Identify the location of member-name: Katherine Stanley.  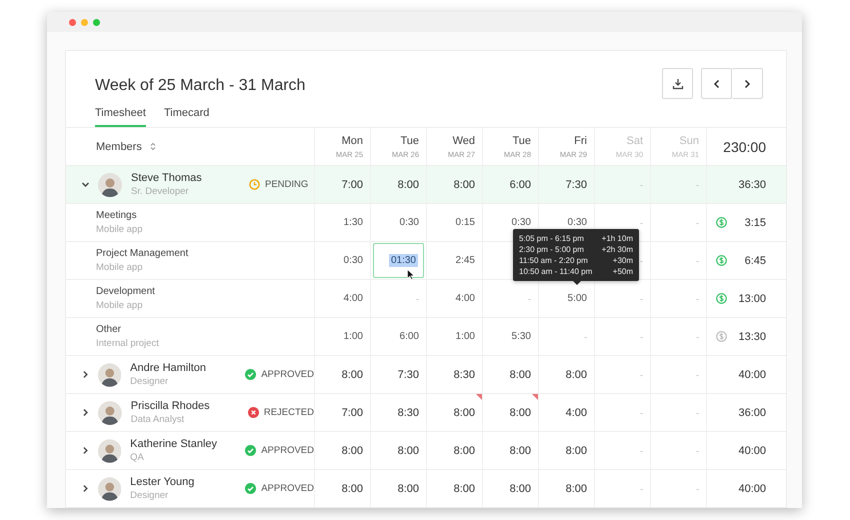
(174, 444).